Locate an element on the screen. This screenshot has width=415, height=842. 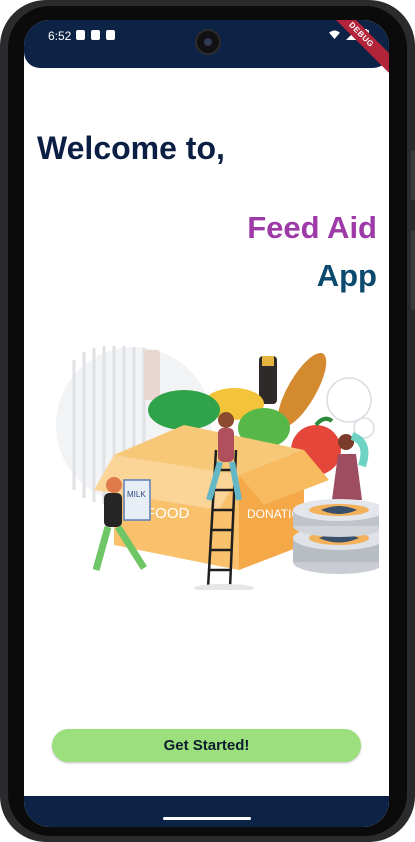
notification-icons is located at coordinates (95, 35).